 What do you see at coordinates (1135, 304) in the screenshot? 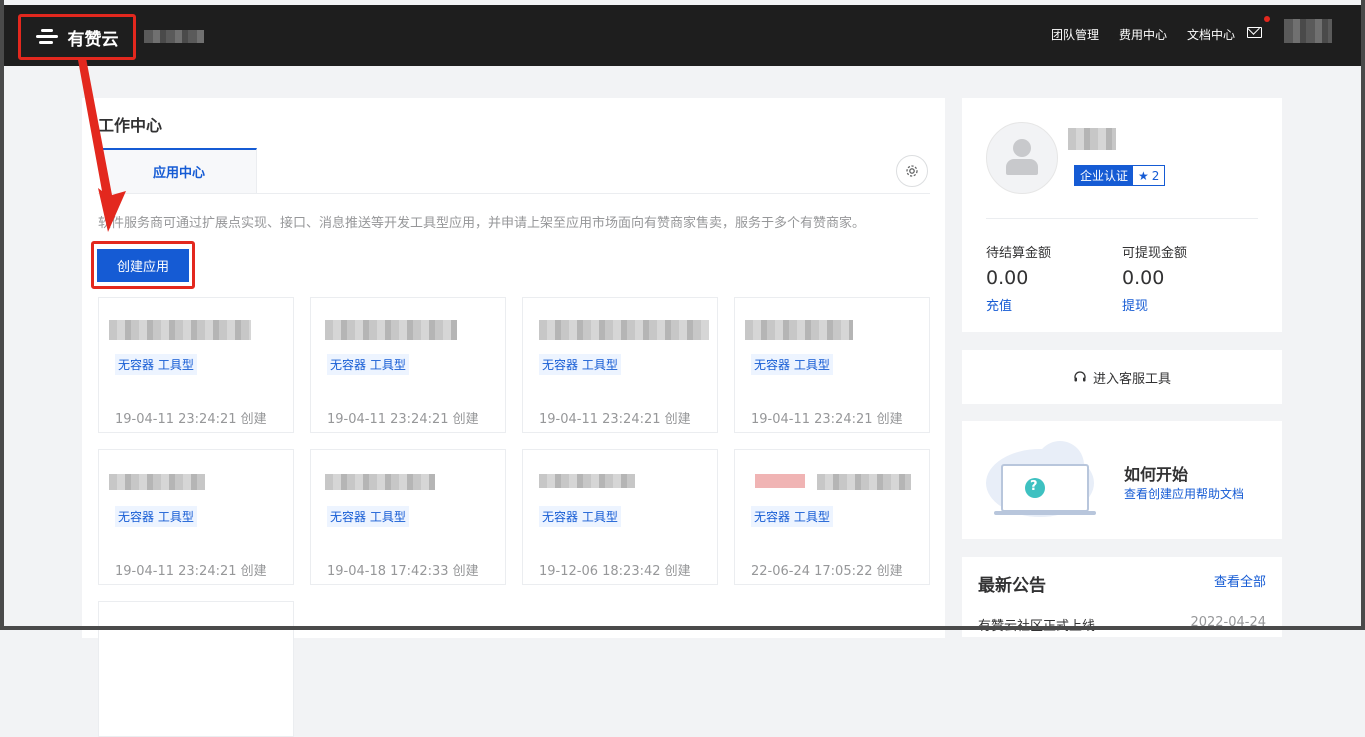
I see `withdraw-link: 提现` at bounding box center [1135, 304].